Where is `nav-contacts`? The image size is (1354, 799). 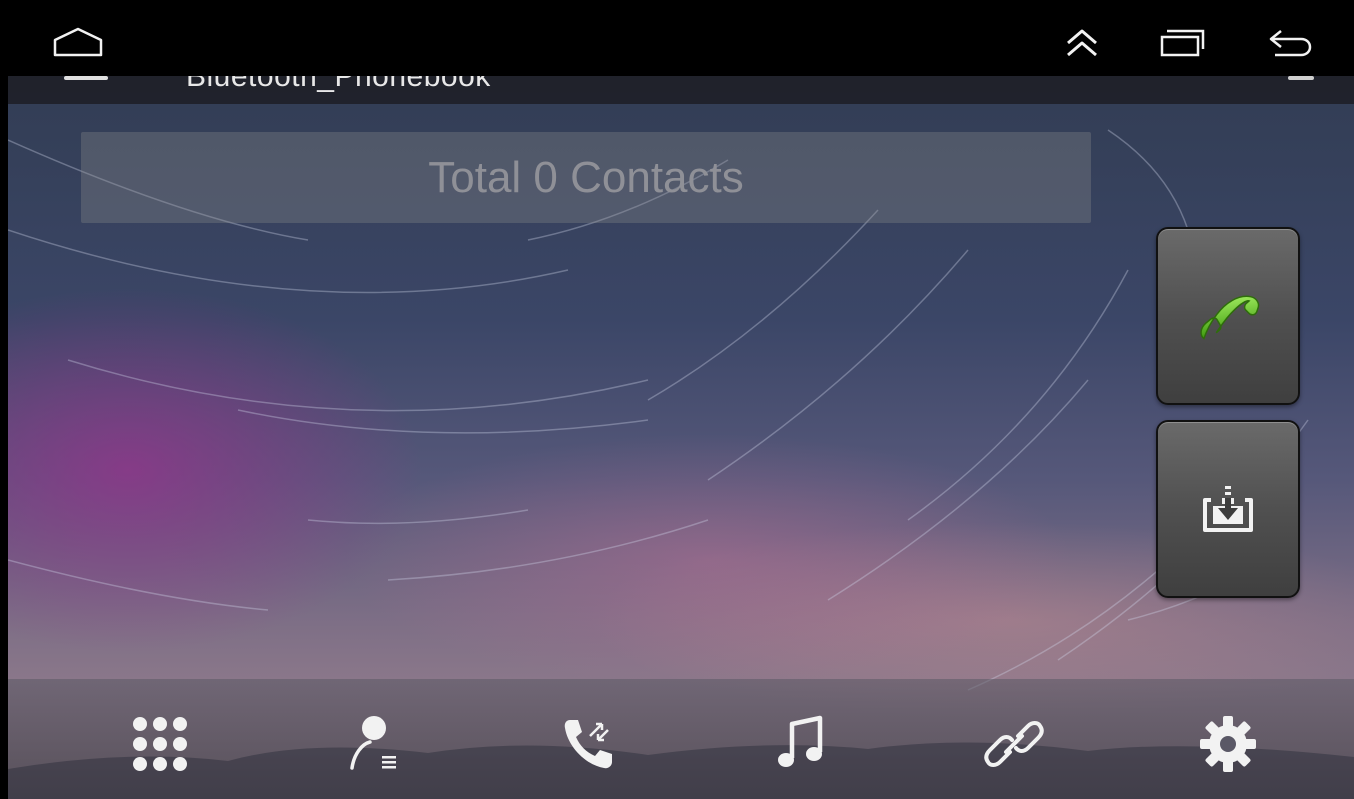
nav-contacts is located at coordinates (374, 744).